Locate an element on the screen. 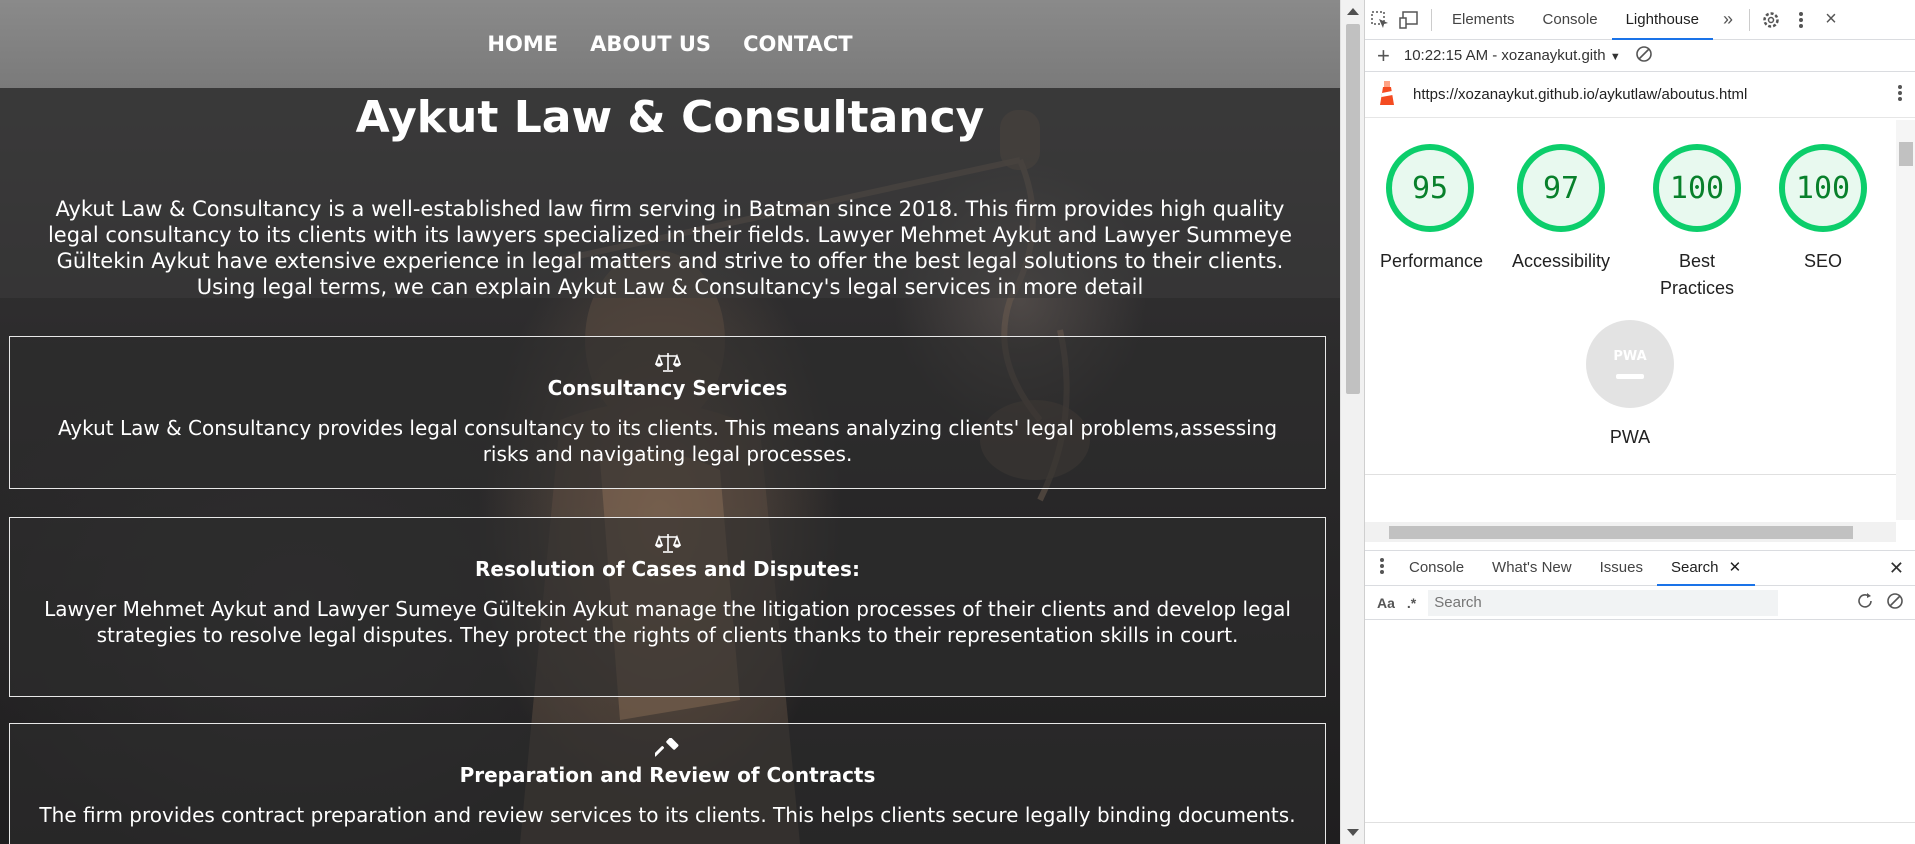 This screenshot has height=844, width=1915. more-tabs-icon: » is located at coordinates (1728, 20).